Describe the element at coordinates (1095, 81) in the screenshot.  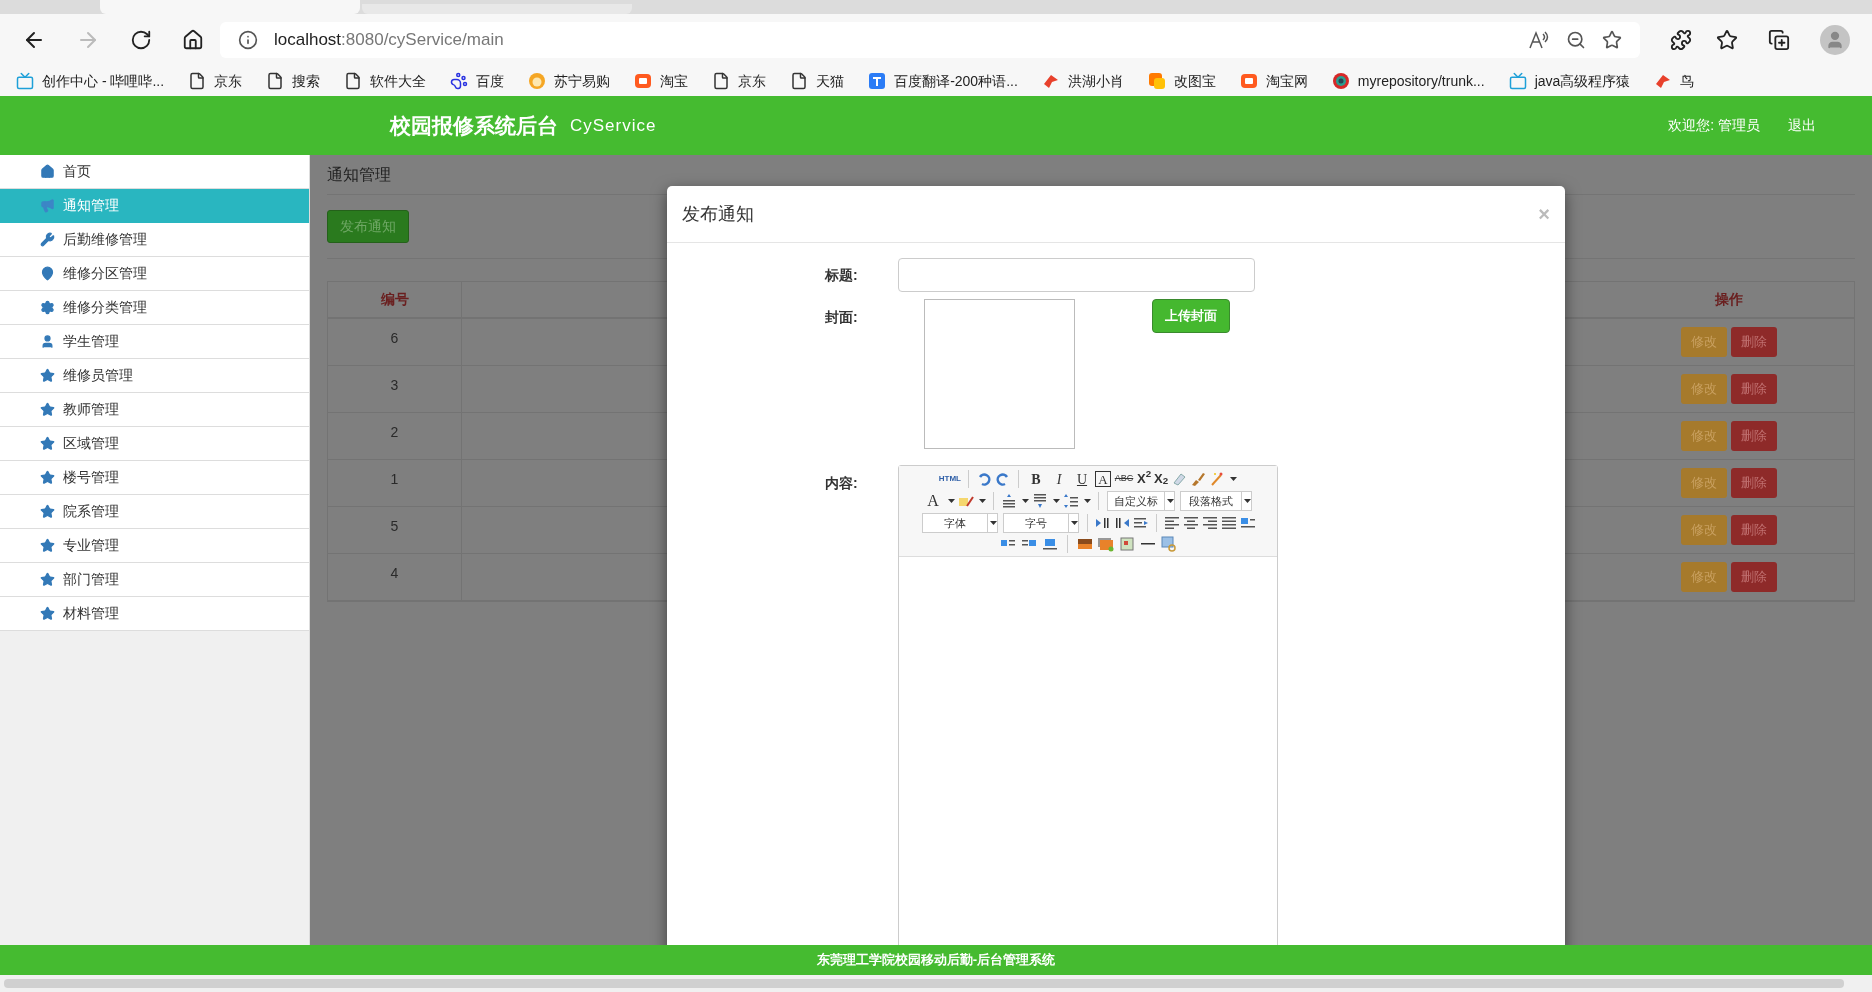
I see `bookmark-link: 洪湖小肖` at that location.